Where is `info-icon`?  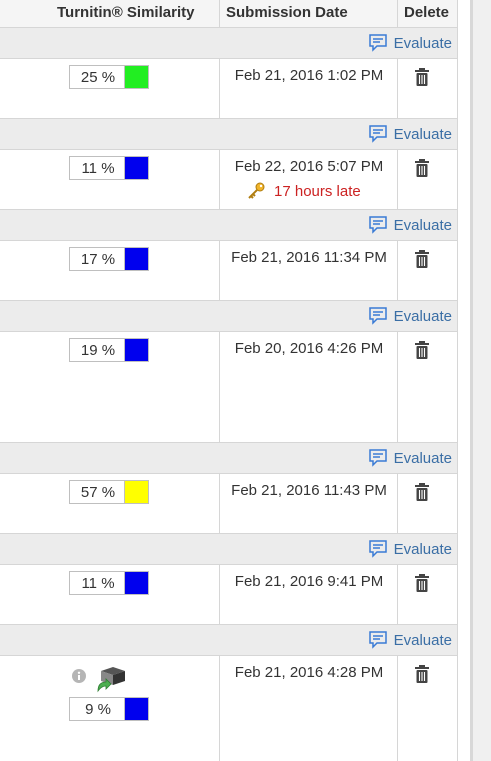
info-icon is located at coordinates (79, 676).